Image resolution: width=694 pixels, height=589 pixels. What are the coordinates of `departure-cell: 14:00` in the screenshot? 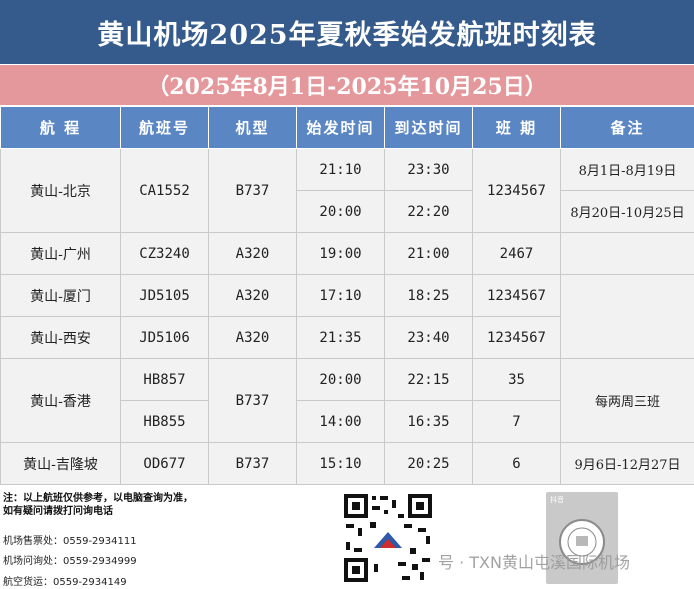 It's located at (340, 421).